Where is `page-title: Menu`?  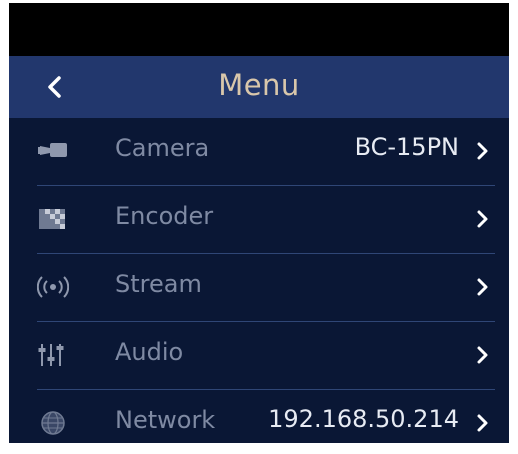 page-title: Menu is located at coordinates (259, 85).